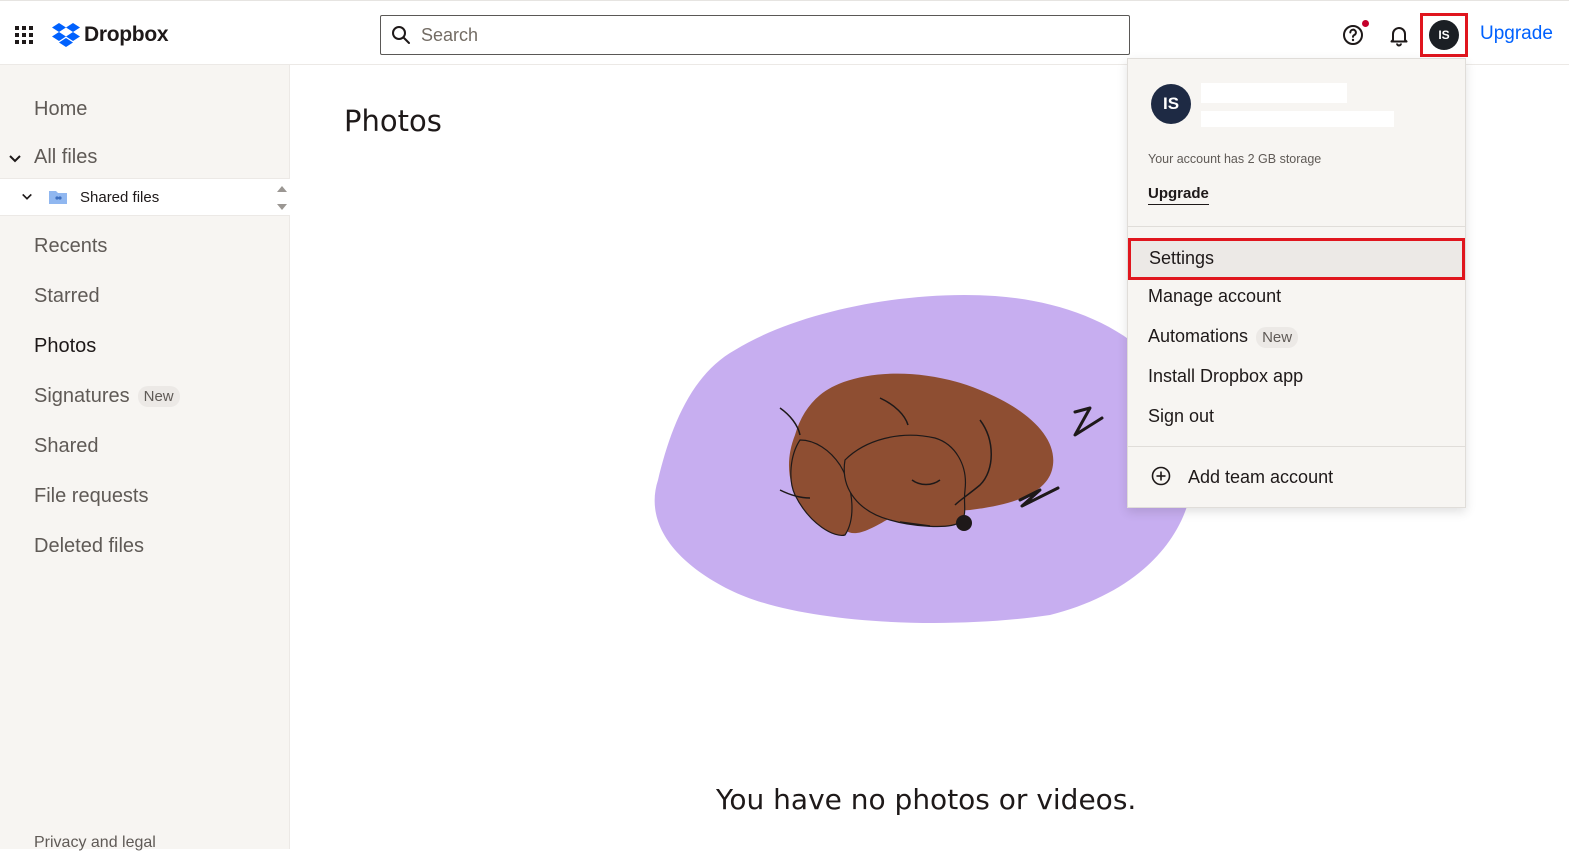  What do you see at coordinates (1171, 104) in the screenshot?
I see `profile-avatar: IS` at bounding box center [1171, 104].